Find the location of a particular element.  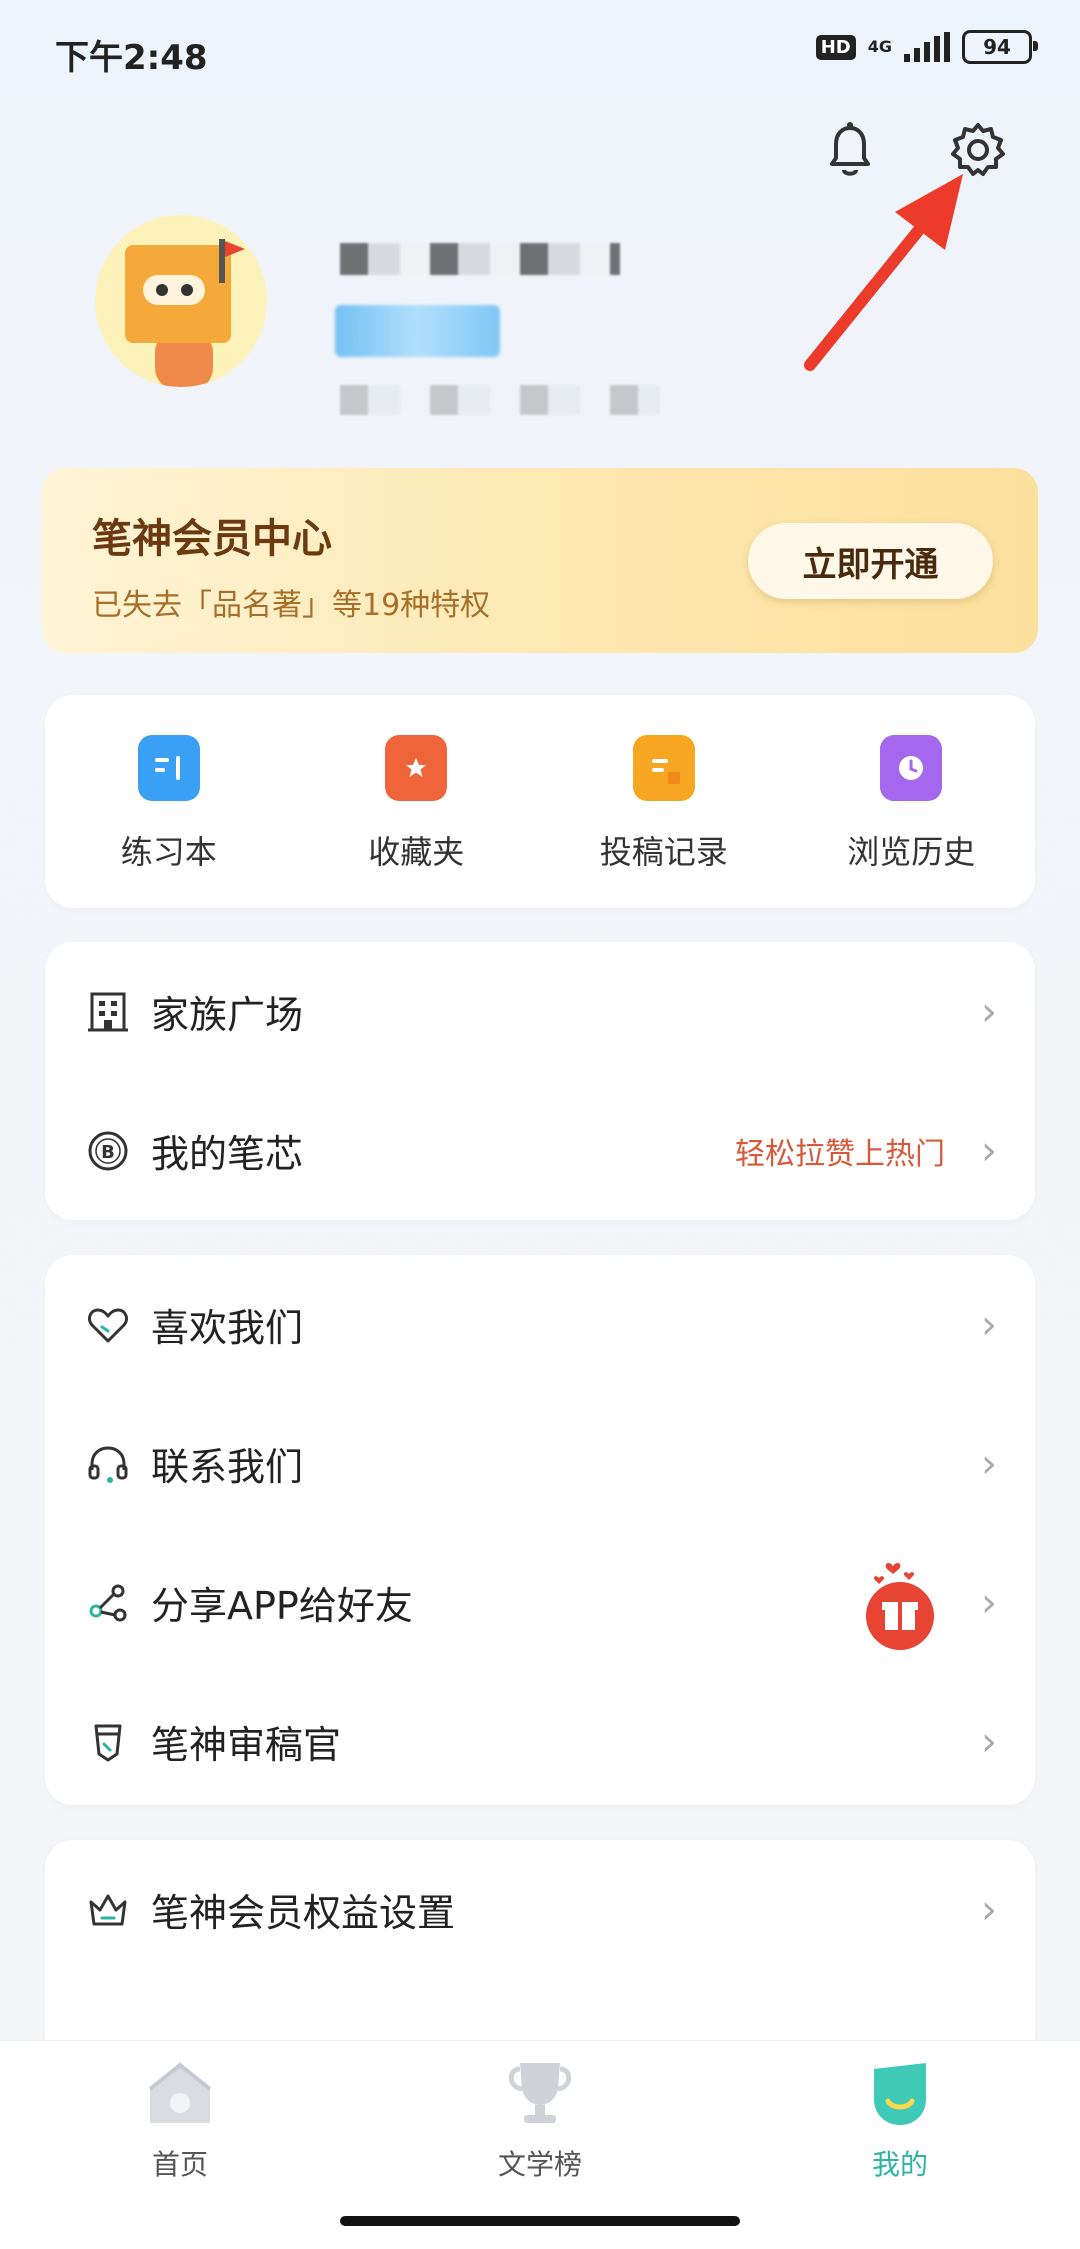

vip-banner: 笔神会员中心 已失去「品名著」等19种特权 立即开通 is located at coordinates (540, 560).